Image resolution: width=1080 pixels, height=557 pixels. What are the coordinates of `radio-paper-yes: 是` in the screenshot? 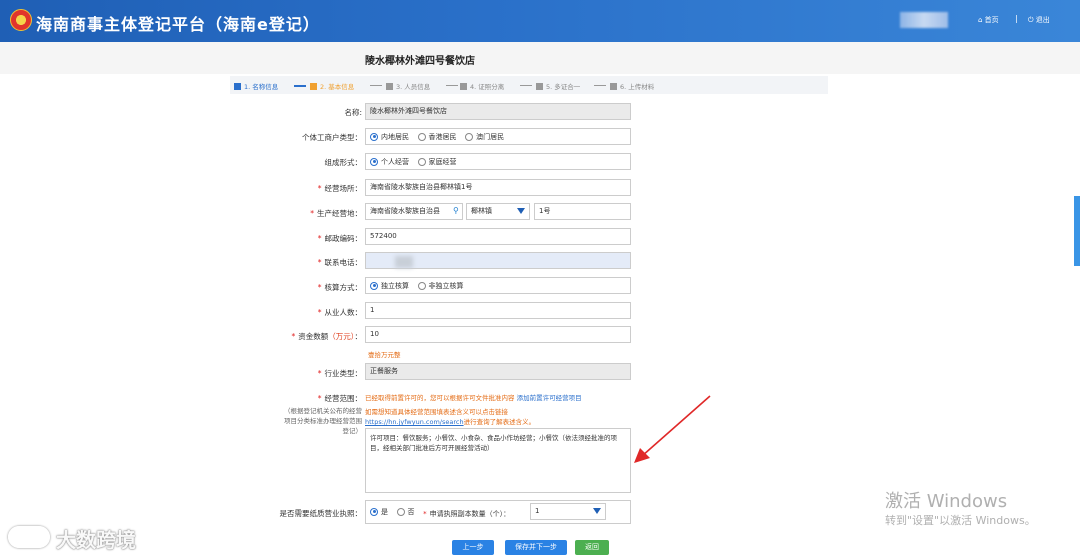 It's located at (379, 511).